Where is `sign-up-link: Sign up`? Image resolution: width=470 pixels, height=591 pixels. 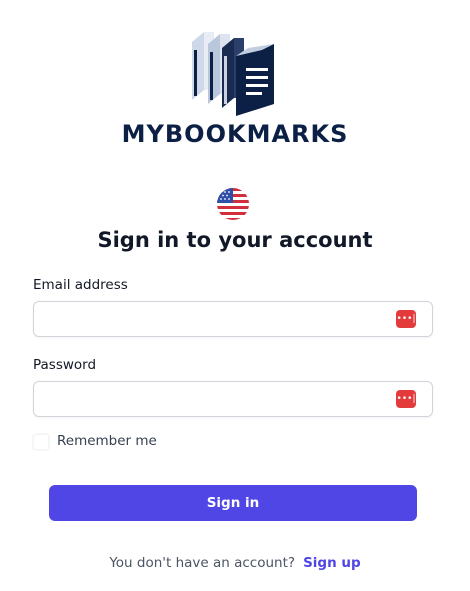 sign-up-link: Sign up is located at coordinates (332, 563).